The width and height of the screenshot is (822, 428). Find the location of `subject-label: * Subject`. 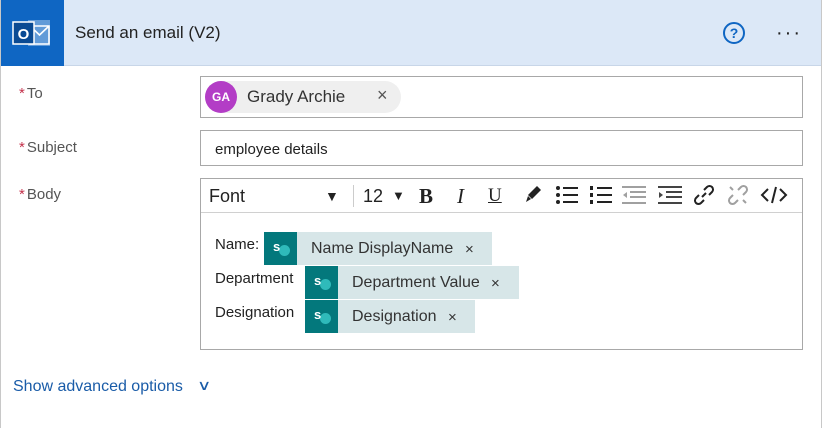

subject-label: * Subject is located at coordinates (48, 147).